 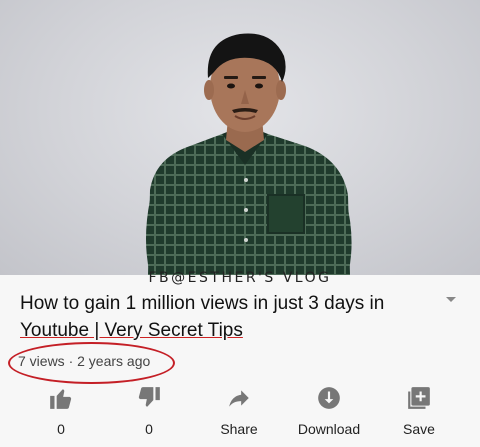 I want to click on like-count: 0, so click(x=61, y=429).